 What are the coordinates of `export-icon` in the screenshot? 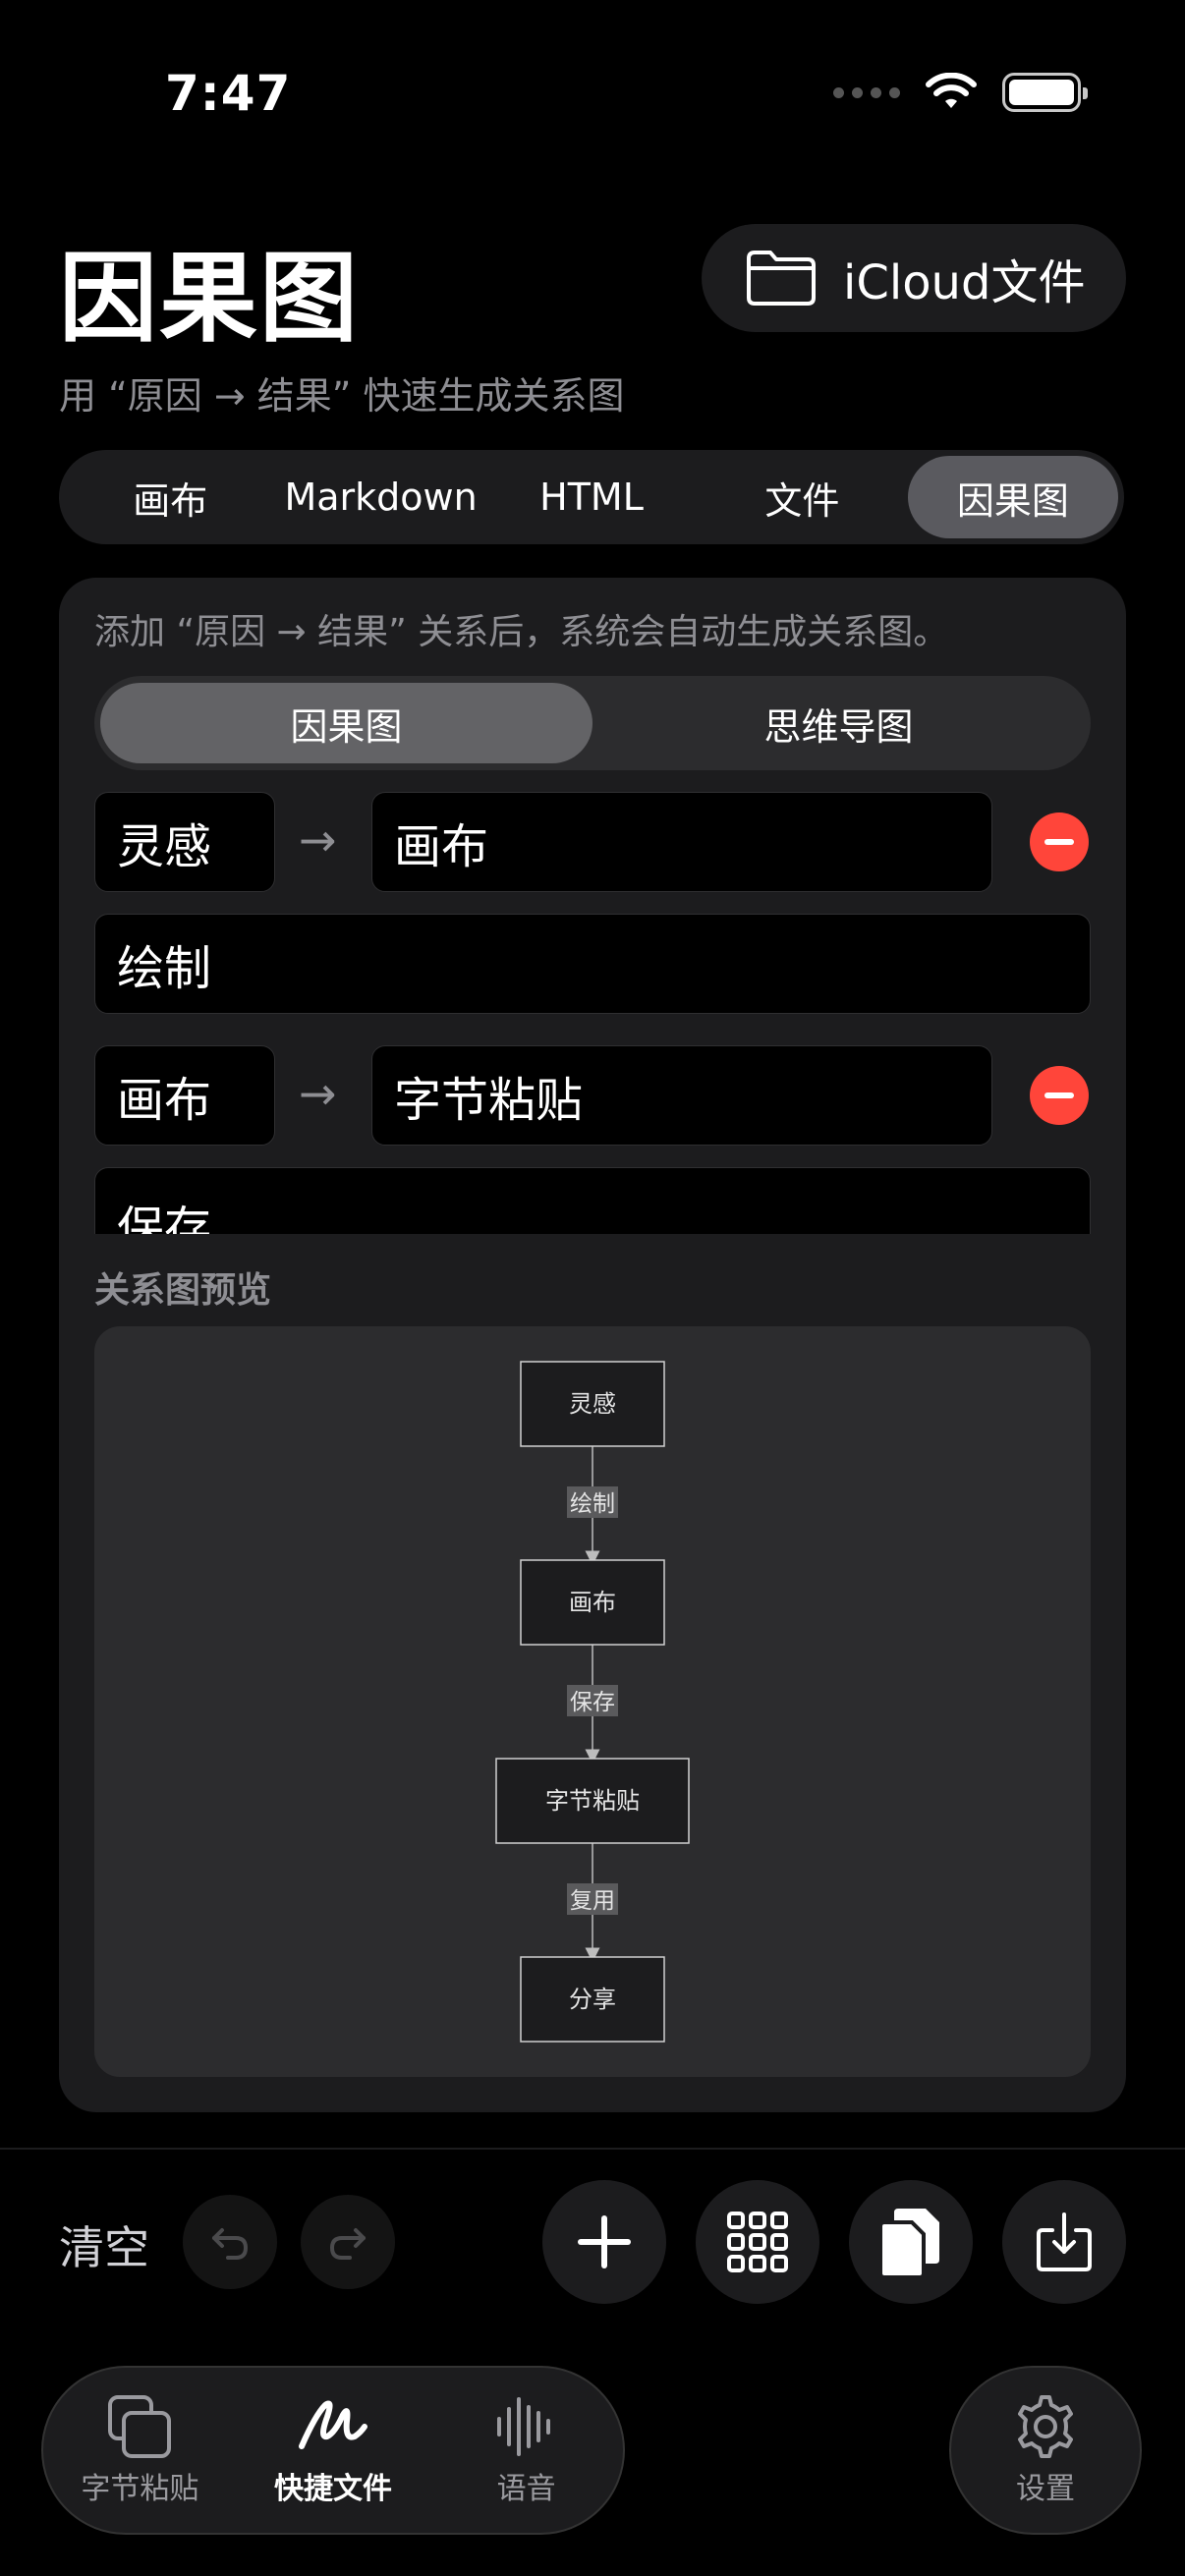 It's located at (1065, 2241).